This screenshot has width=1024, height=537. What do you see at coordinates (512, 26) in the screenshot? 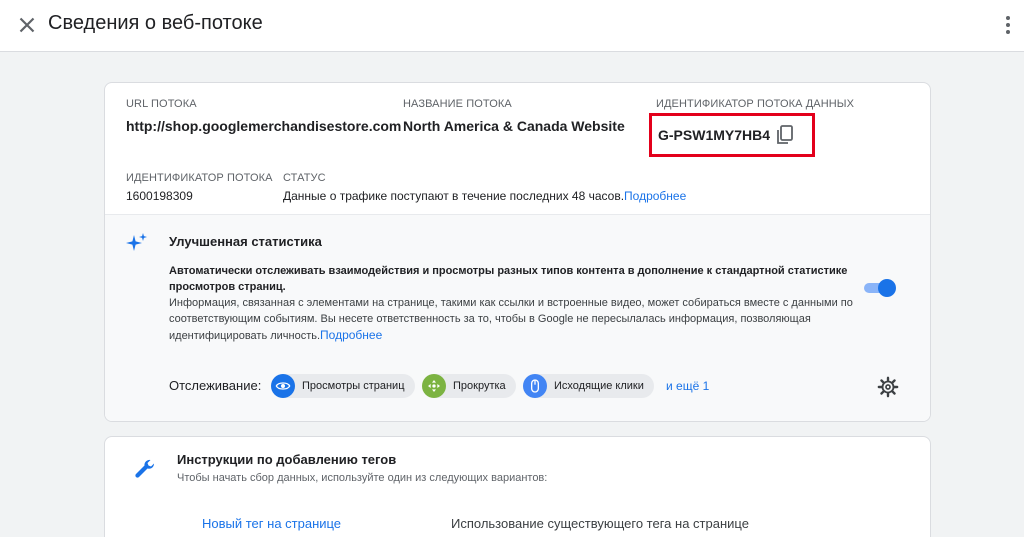
I see `header-bar: Сведения о веб-потоке` at bounding box center [512, 26].